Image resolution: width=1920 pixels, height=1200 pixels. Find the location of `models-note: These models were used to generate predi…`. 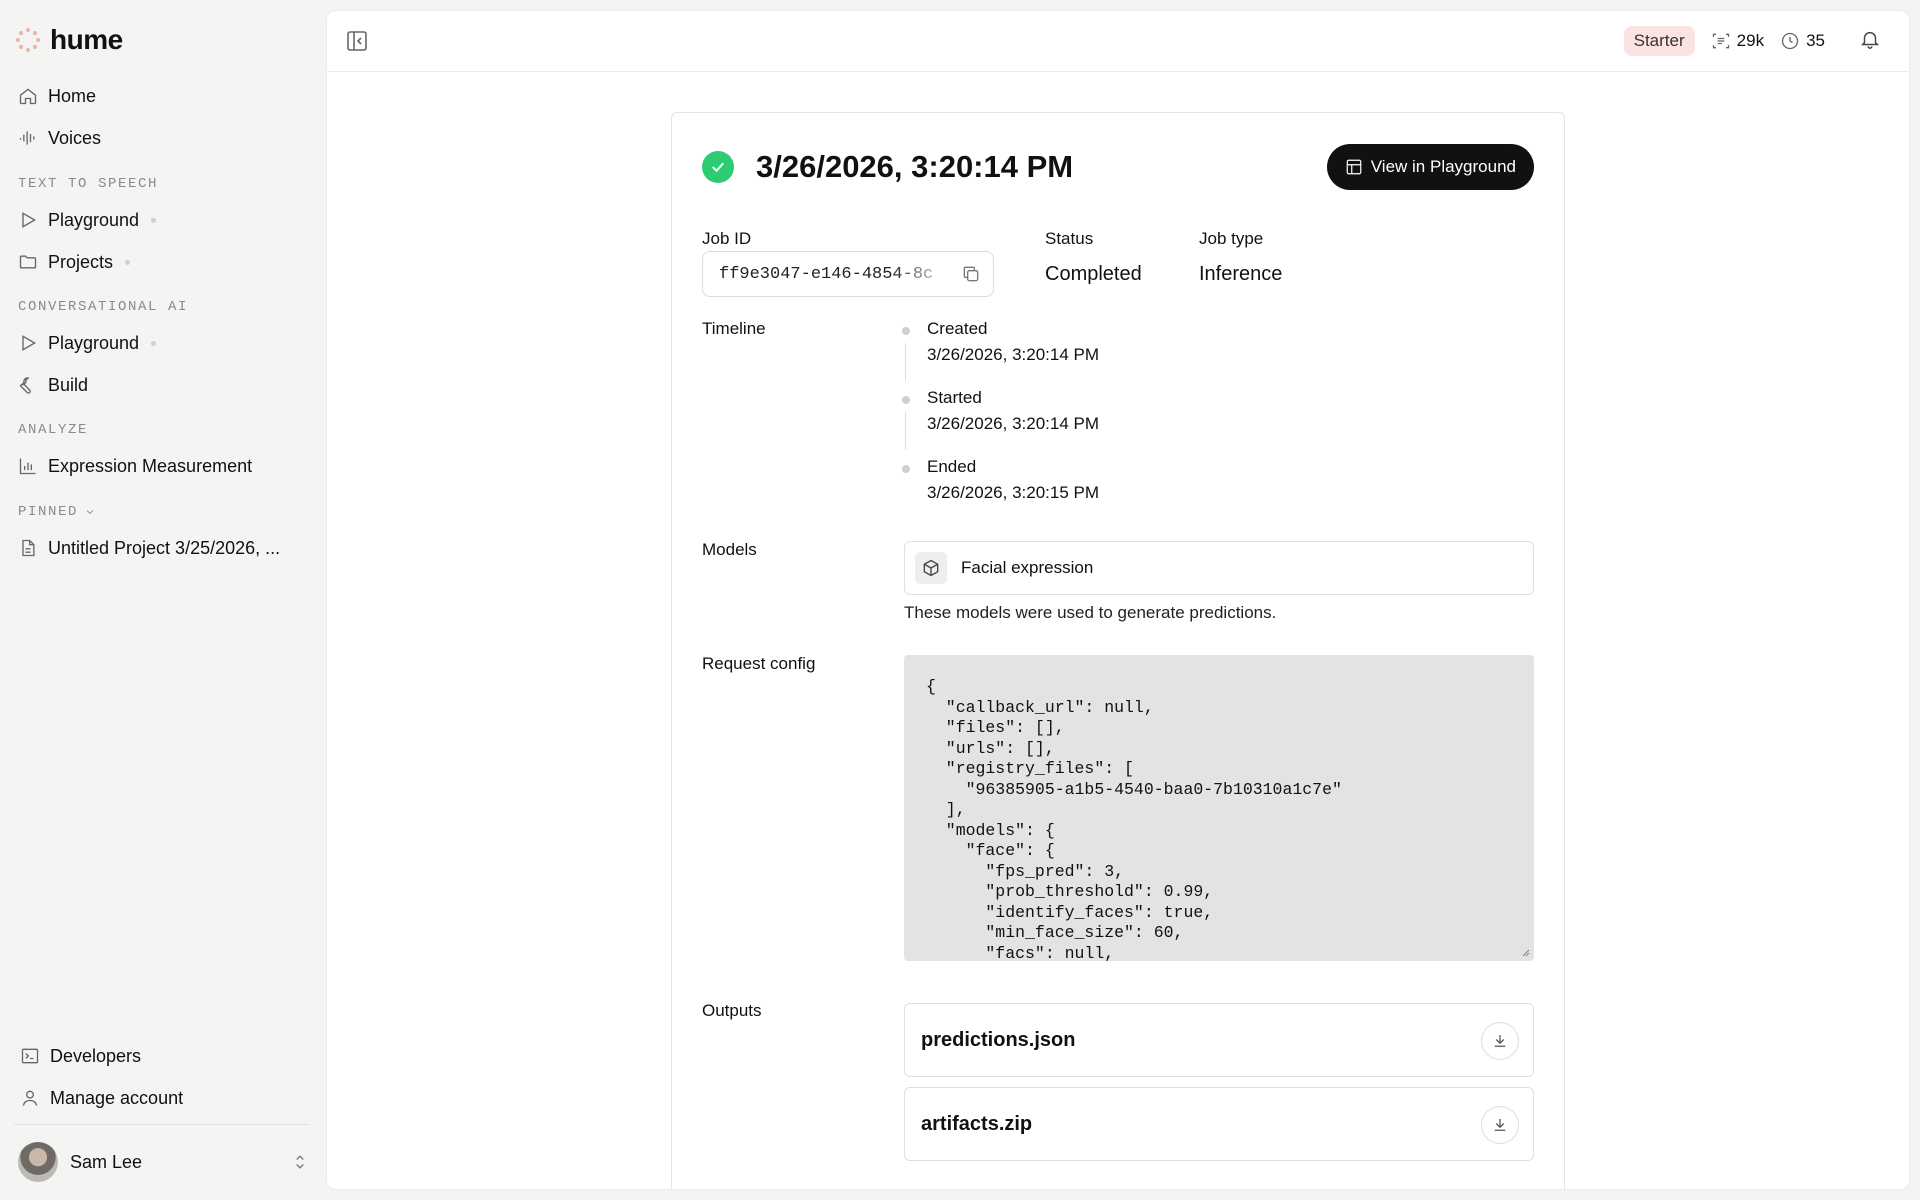

models-note: These models were used to generate predi… is located at coordinates (1090, 612).